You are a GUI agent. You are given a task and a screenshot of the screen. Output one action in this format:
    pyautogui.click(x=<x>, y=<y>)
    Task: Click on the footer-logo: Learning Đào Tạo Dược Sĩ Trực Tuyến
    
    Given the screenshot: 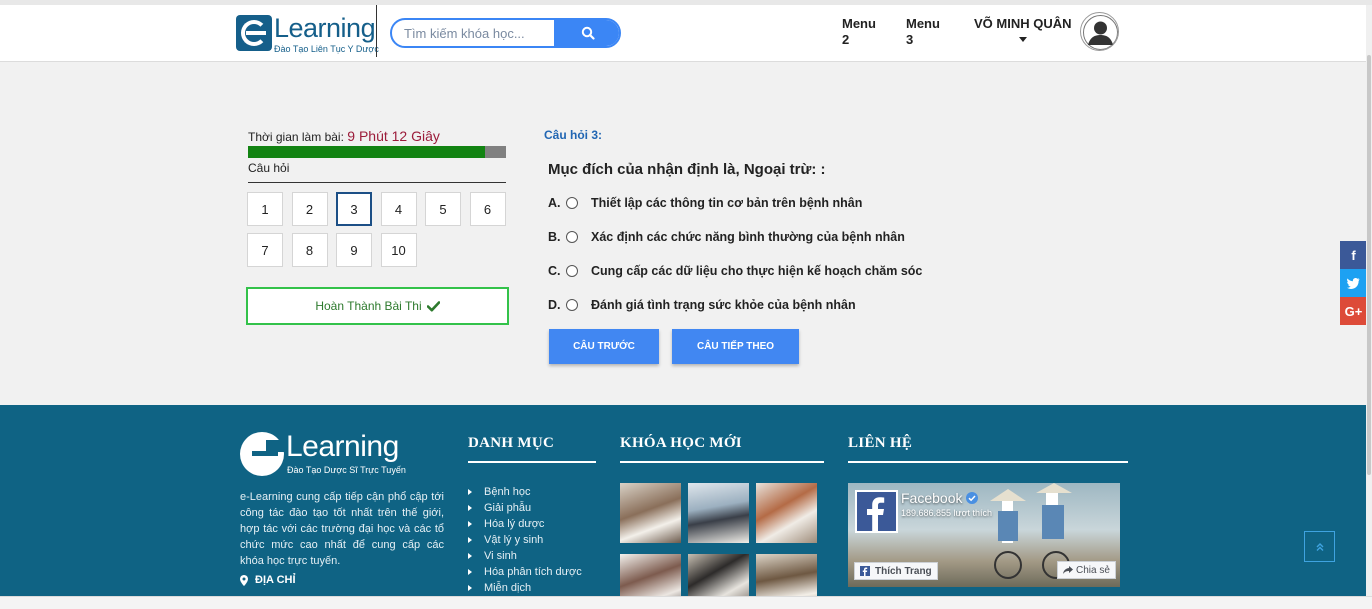 What is the action you would take?
    pyautogui.click(x=330, y=455)
    